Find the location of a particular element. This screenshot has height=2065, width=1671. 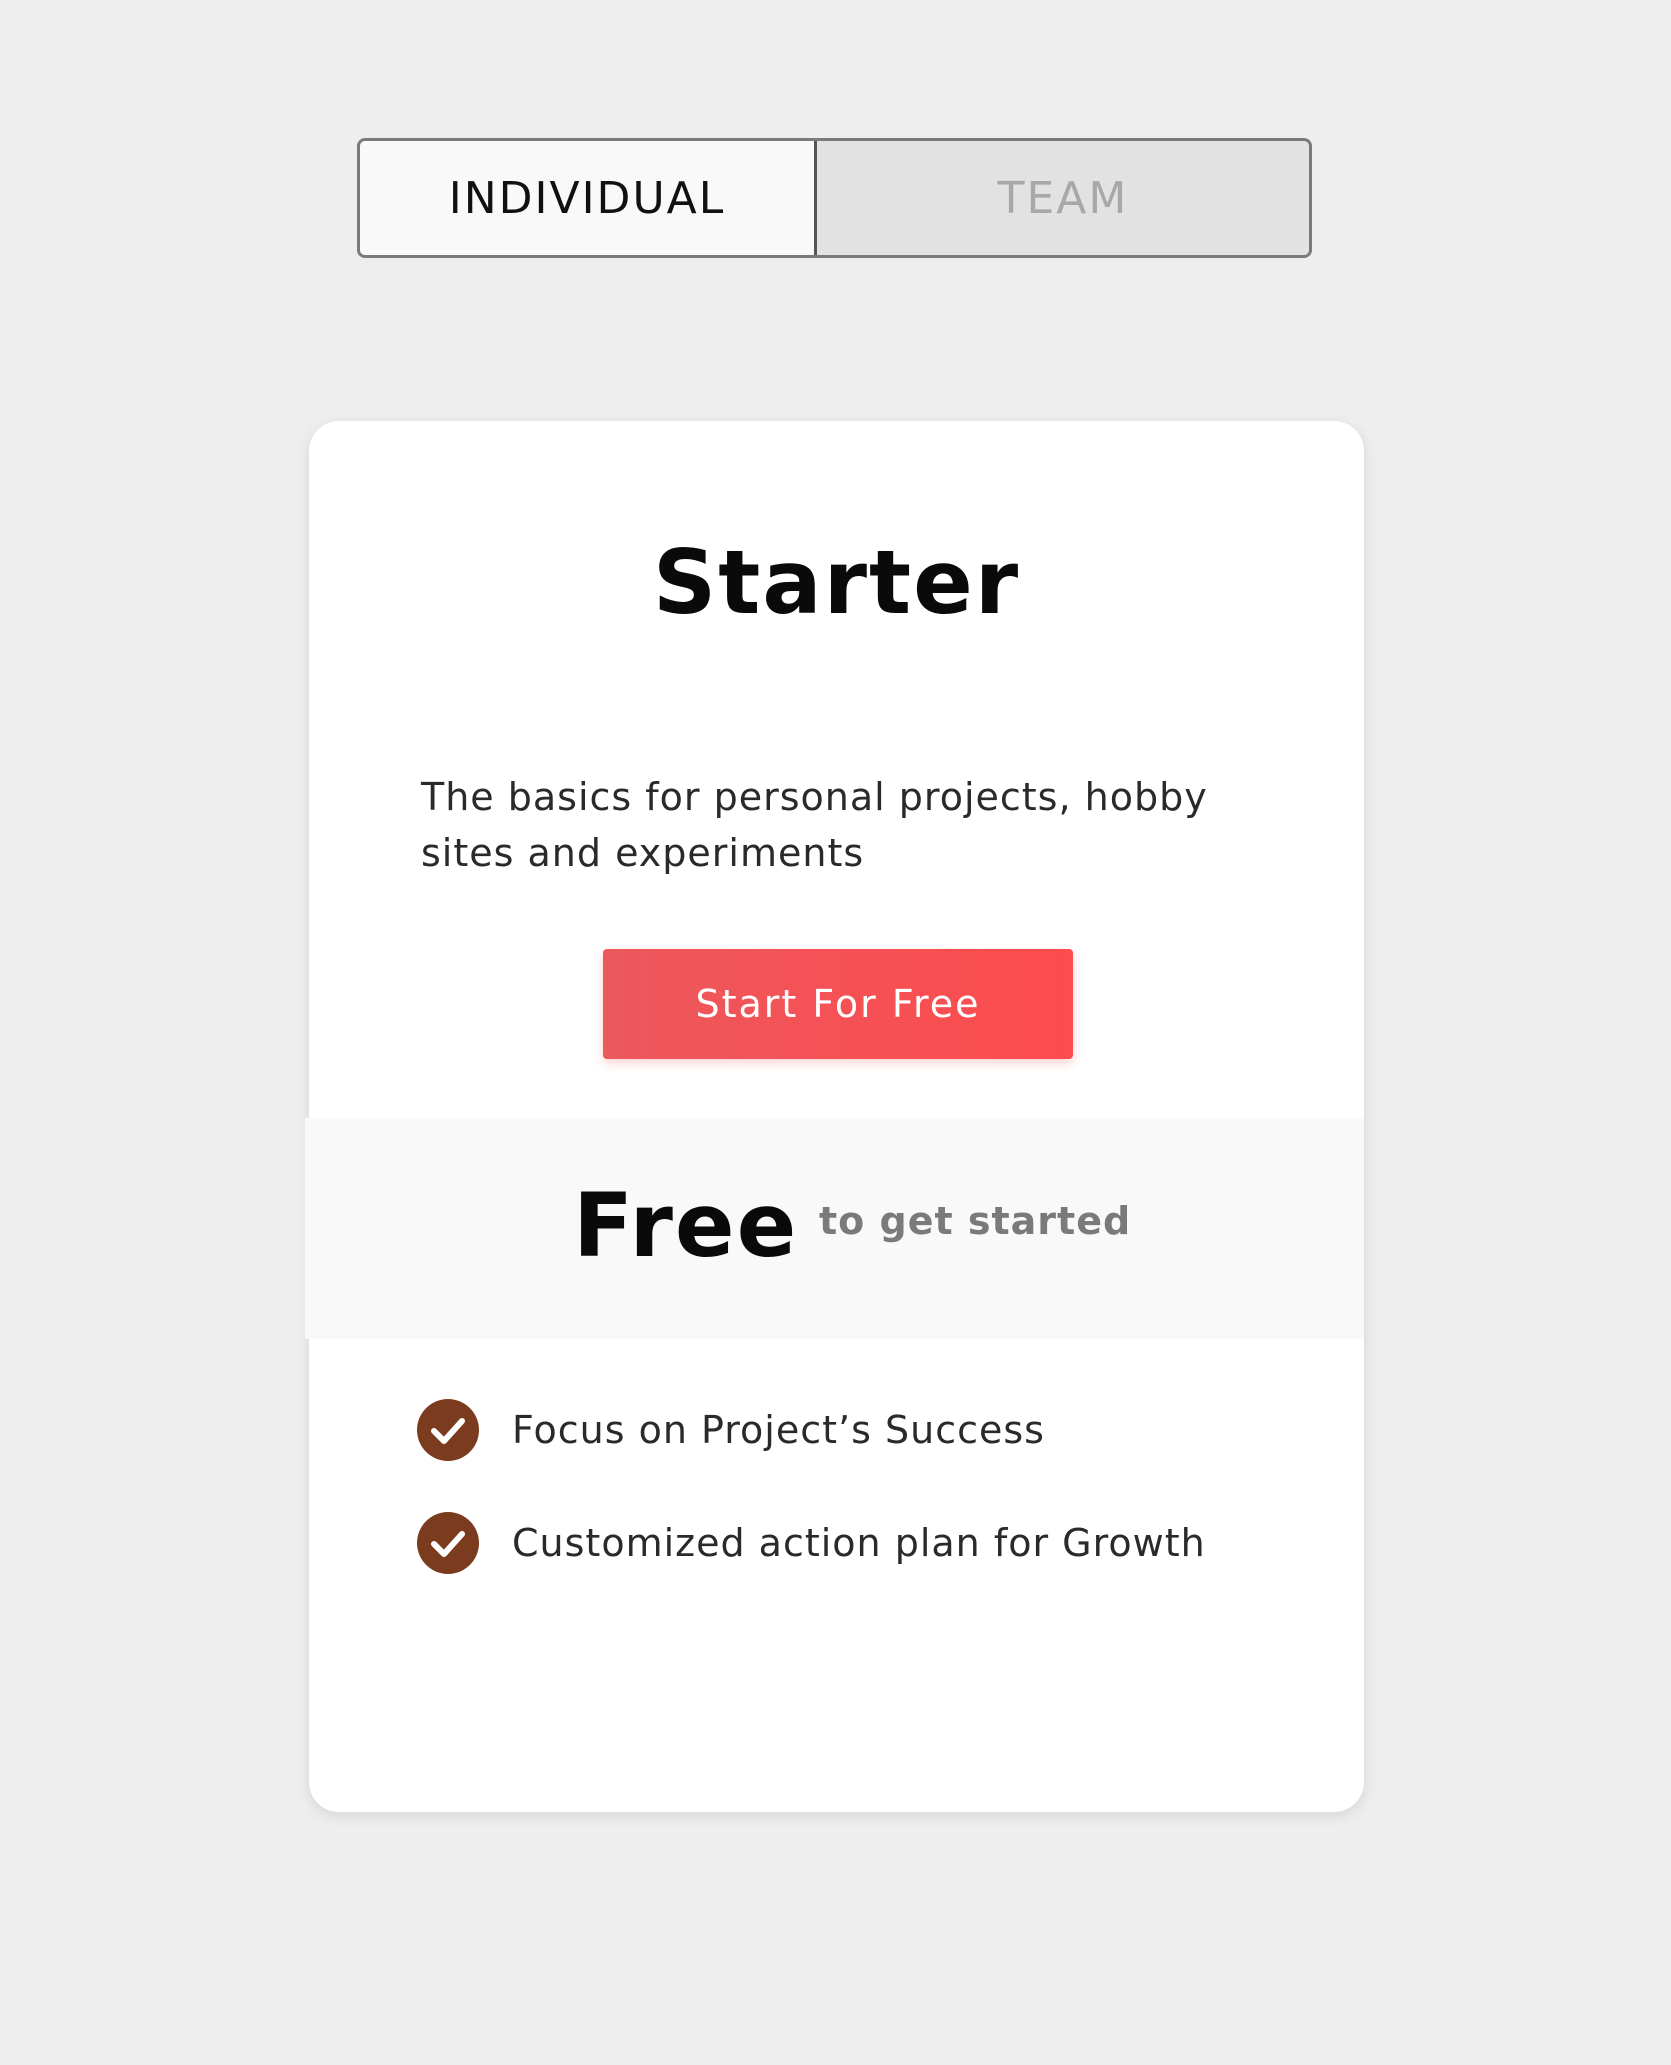

plan-title: Starter is located at coordinates (836, 582).